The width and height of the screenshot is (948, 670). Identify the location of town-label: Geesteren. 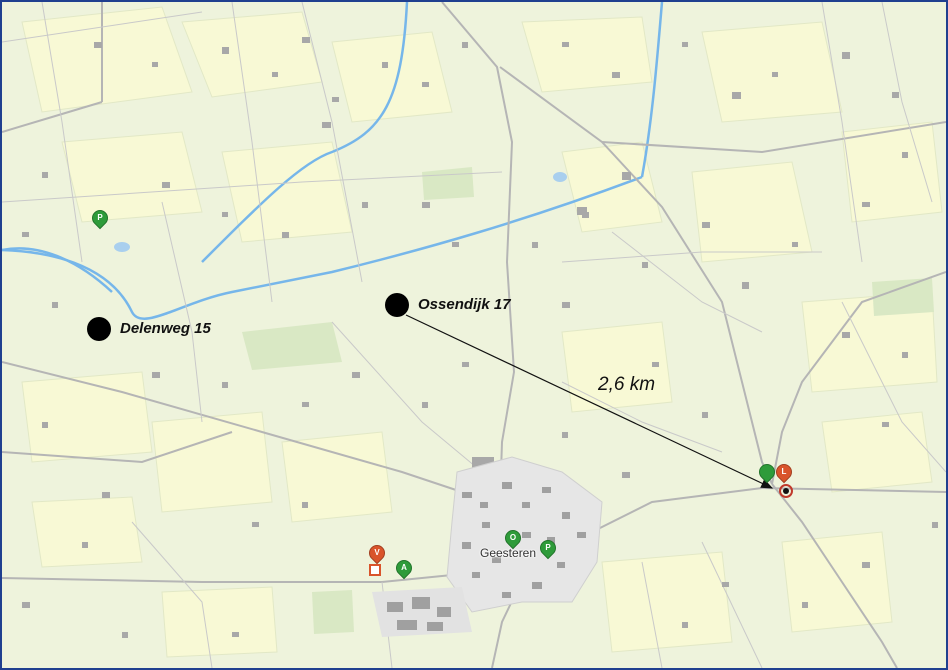
(508, 553).